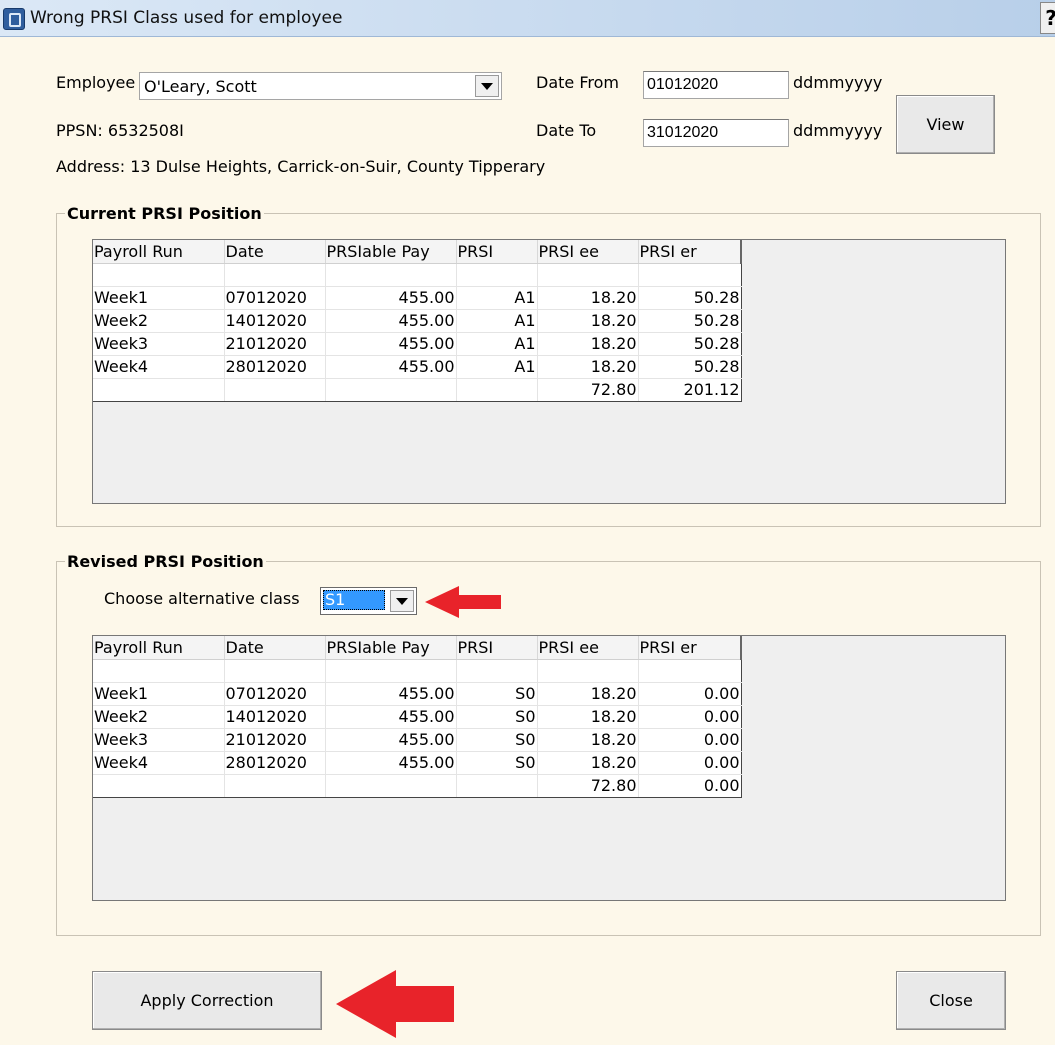 The image size is (1055, 1045). I want to click on table-row: Week1 07012020 455.00 S0 18.20 0.00, so click(417, 694).